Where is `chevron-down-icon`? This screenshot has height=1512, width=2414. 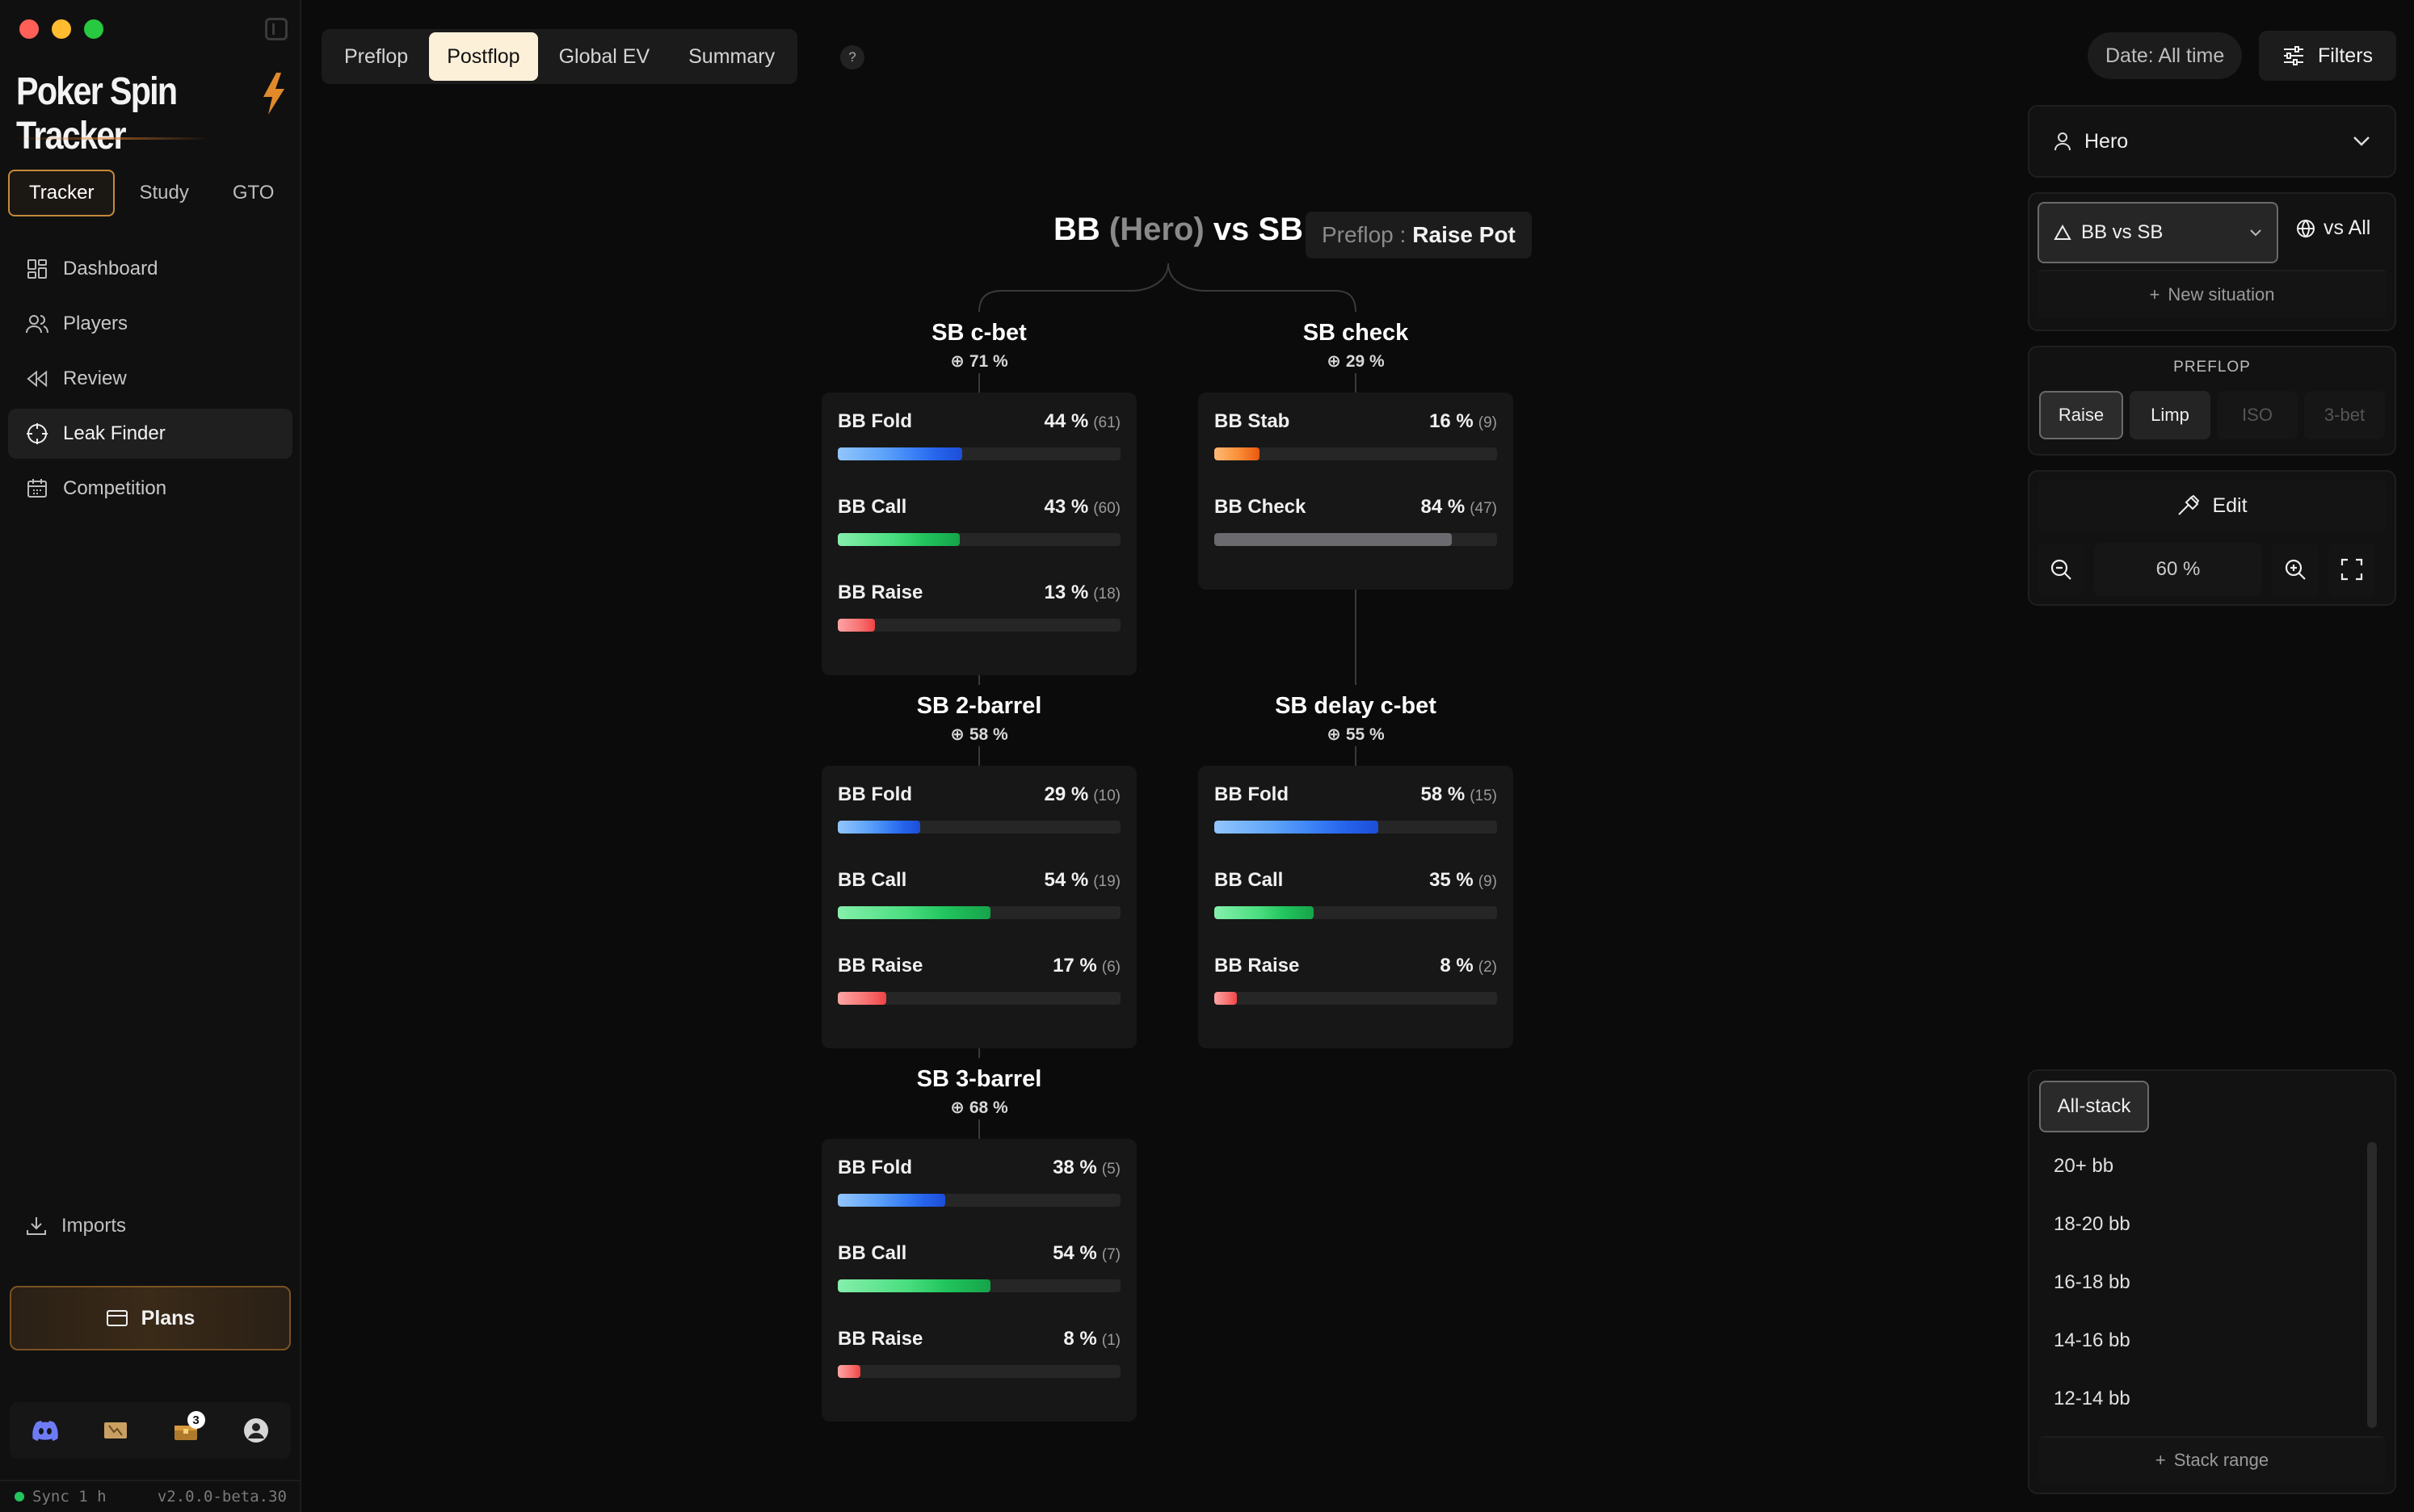
chevron-down-icon is located at coordinates (2255, 233).